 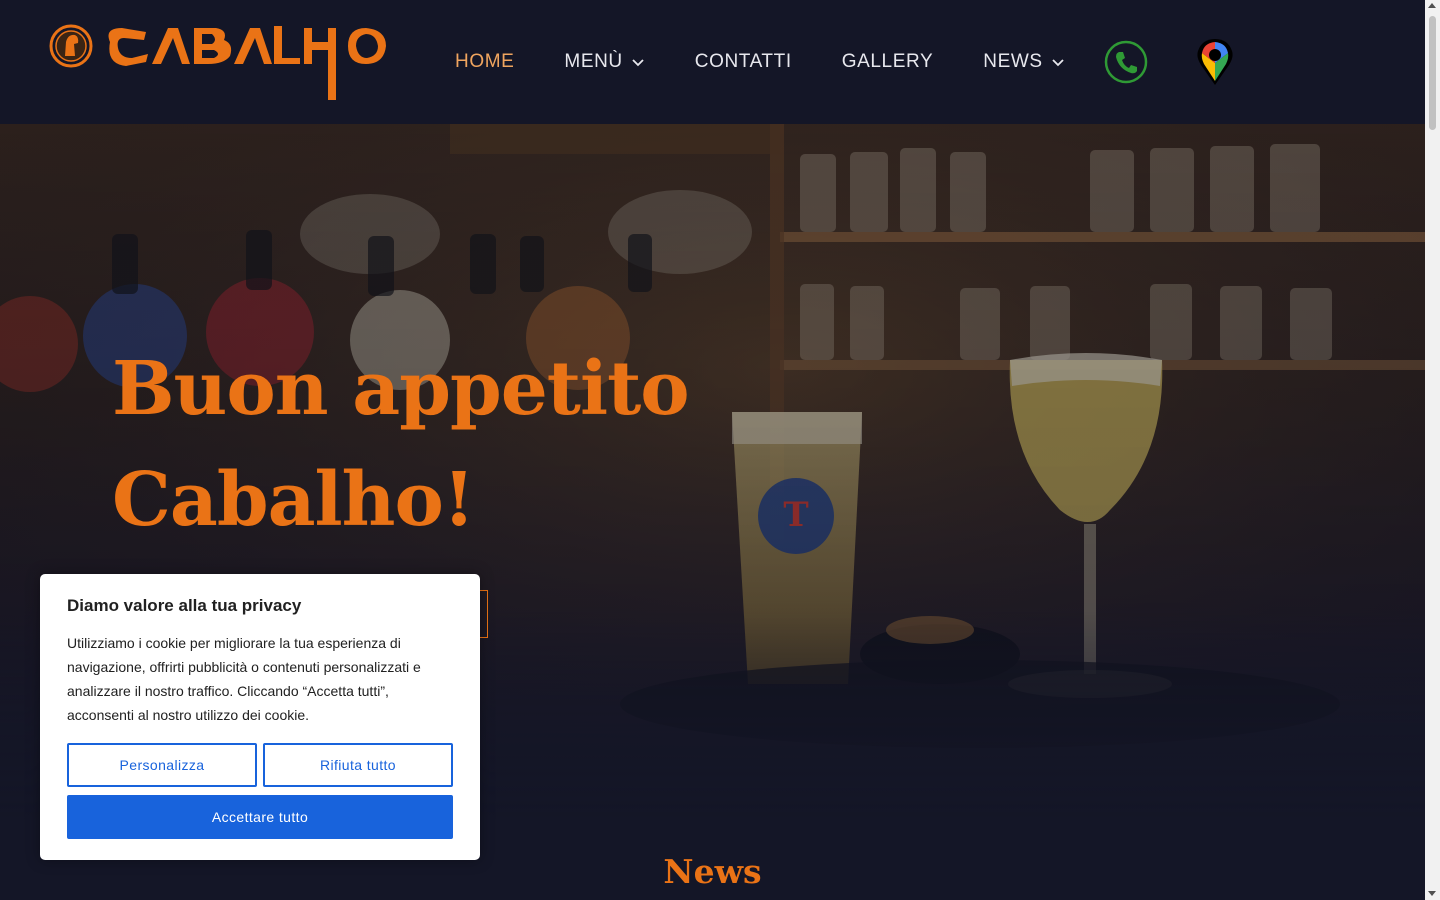 What do you see at coordinates (184, 605) in the screenshot?
I see `cookie-title: Diamo valore alla tua privacy` at bounding box center [184, 605].